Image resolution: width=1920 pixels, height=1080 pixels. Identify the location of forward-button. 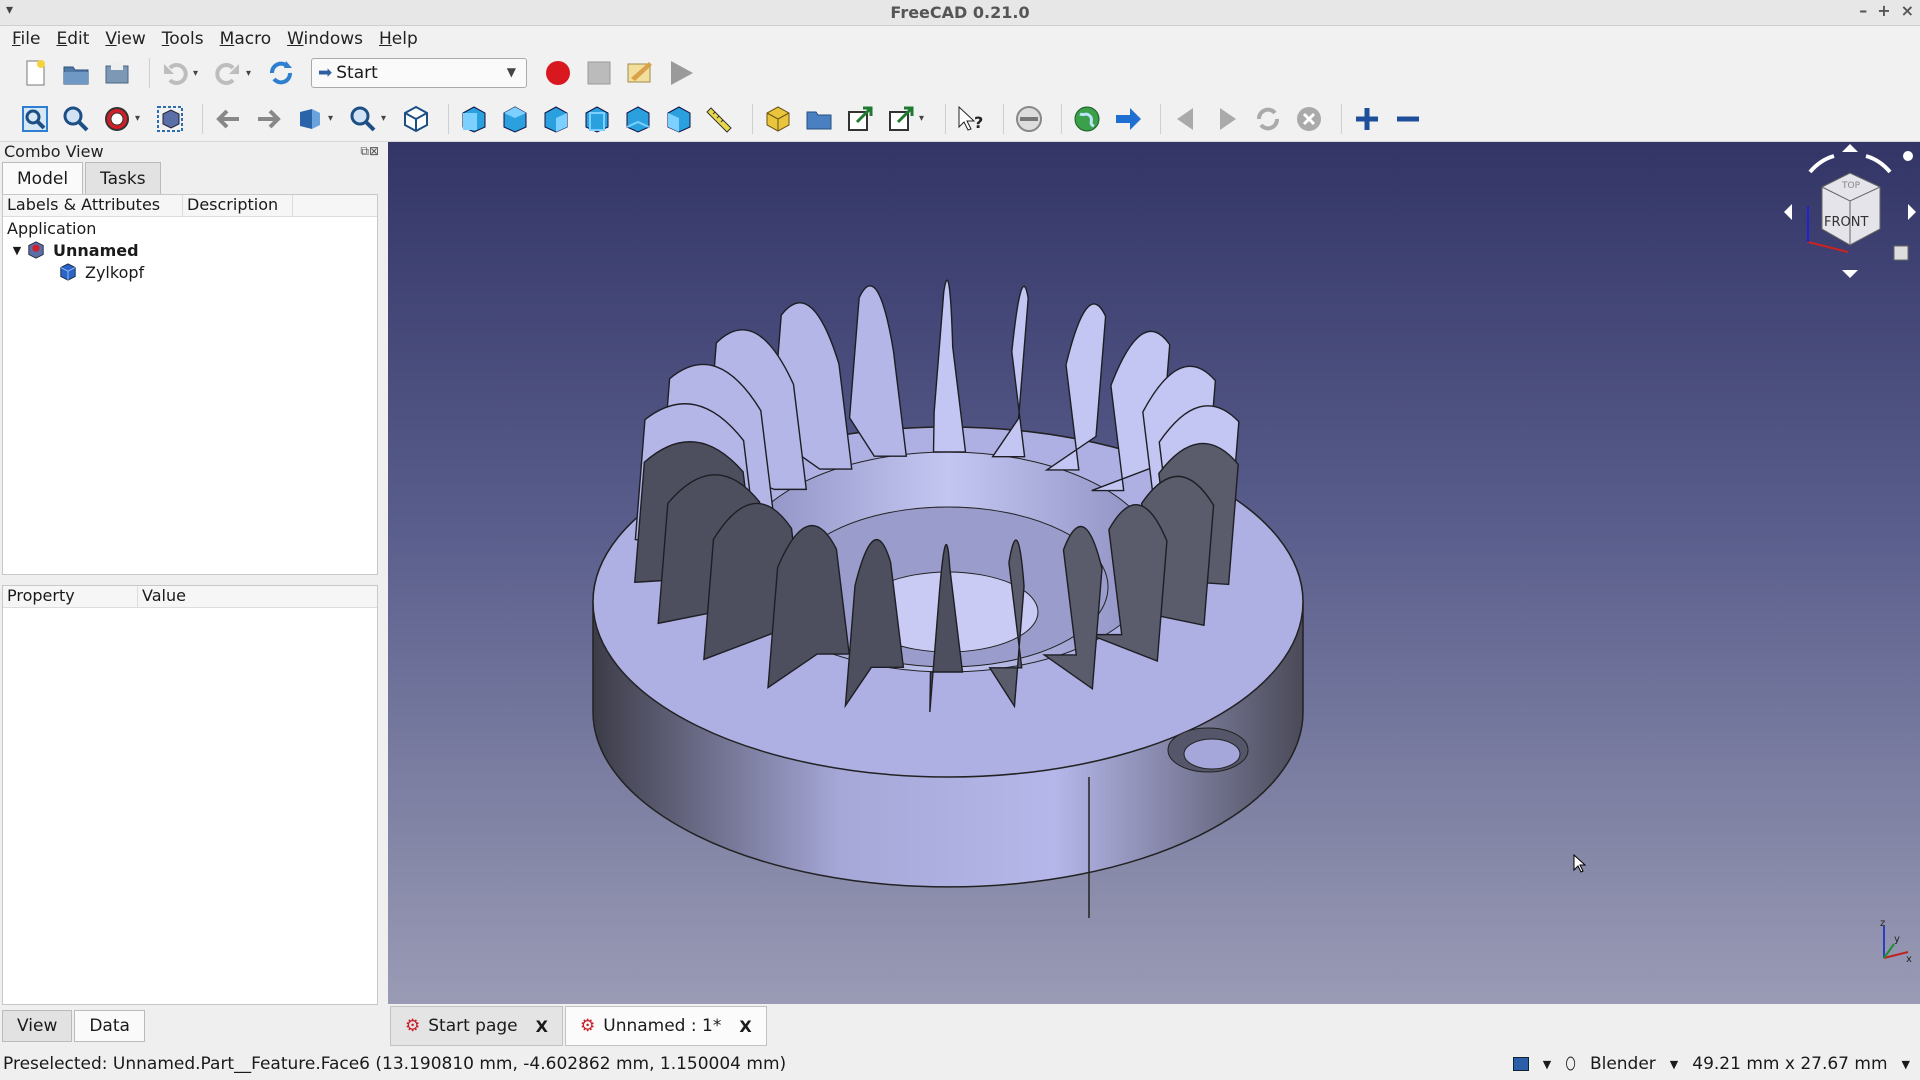
(269, 119).